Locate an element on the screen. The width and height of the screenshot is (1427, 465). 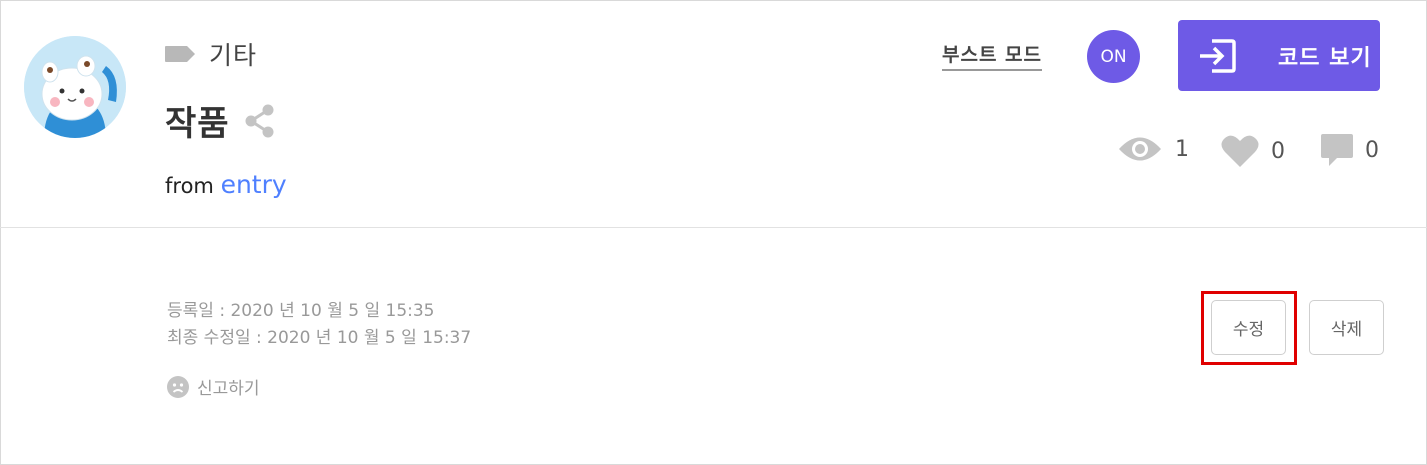
views-count: 1 is located at coordinates (1182, 149).